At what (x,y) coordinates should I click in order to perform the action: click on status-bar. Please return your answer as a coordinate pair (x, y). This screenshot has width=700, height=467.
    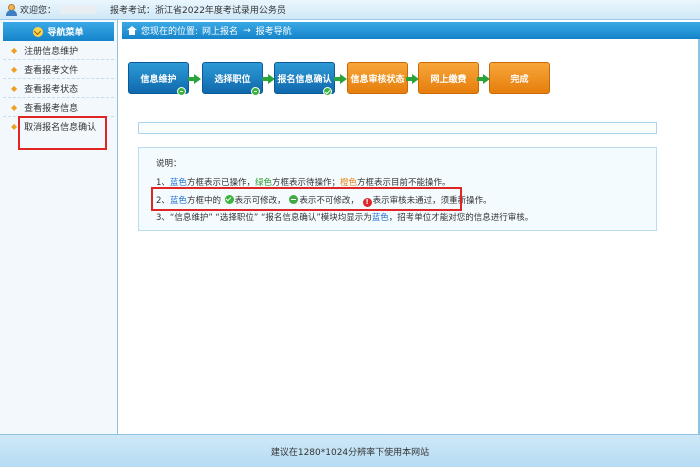
    Looking at the image, I should click on (397, 128).